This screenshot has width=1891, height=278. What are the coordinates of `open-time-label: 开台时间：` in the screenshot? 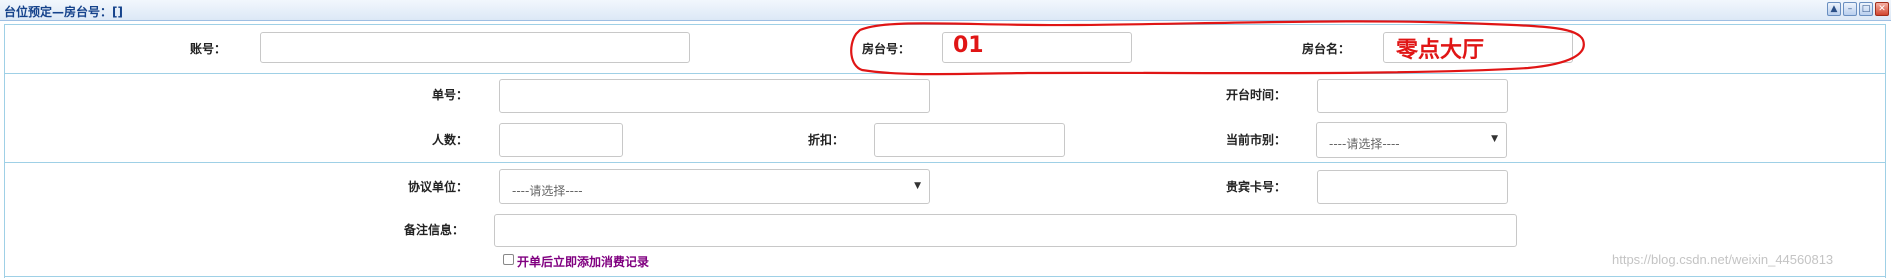 It's located at (1256, 95).